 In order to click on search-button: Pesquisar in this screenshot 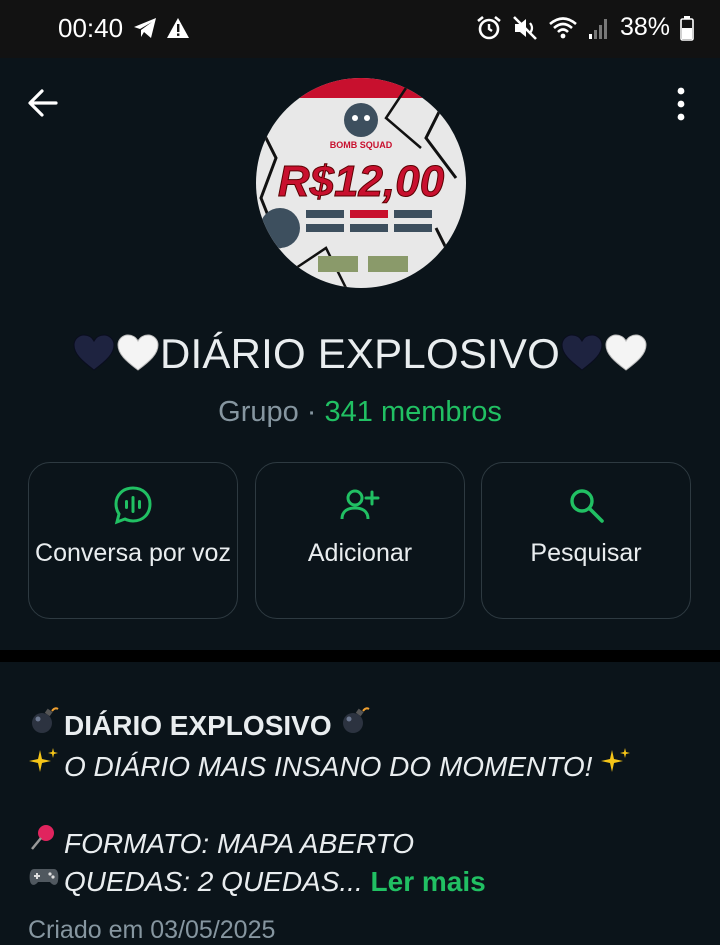, I will do `click(586, 540)`.